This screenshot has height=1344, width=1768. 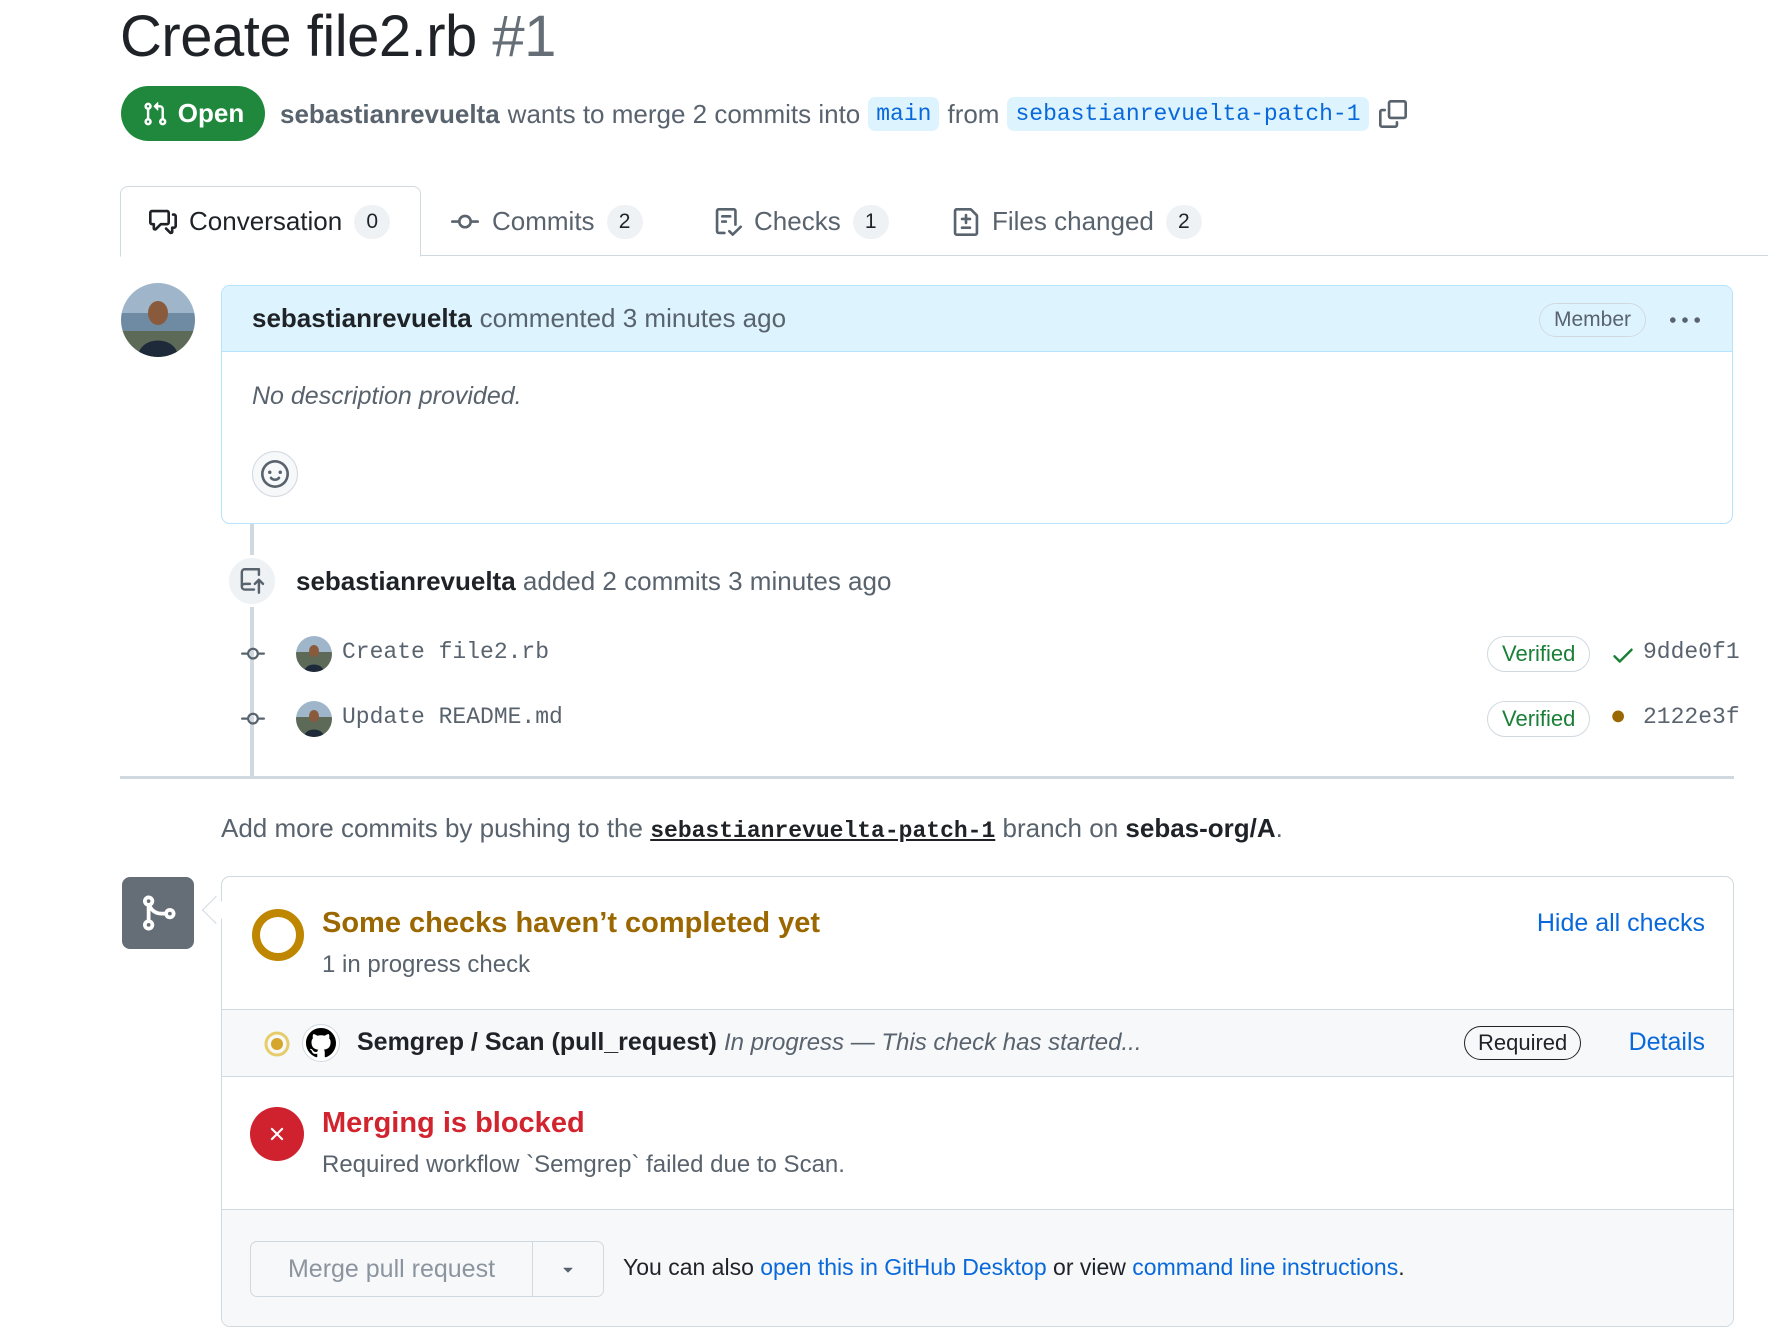 What do you see at coordinates (298, 36) in the screenshot?
I see `pr-title-text: Create file2.rb` at bounding box center [298, 36].